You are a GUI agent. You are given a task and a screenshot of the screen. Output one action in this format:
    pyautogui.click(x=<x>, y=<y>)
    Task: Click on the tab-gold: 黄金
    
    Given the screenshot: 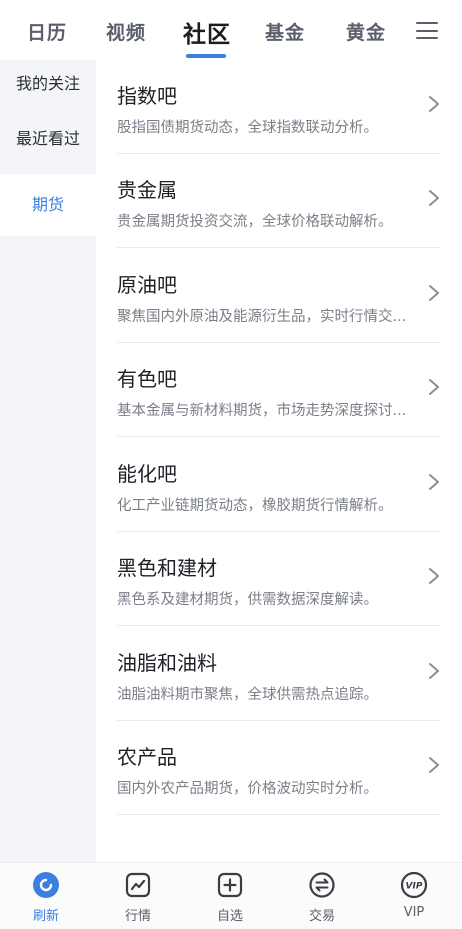 What is the action you would take?
    pyautogui.click(x=366, y=31)
    